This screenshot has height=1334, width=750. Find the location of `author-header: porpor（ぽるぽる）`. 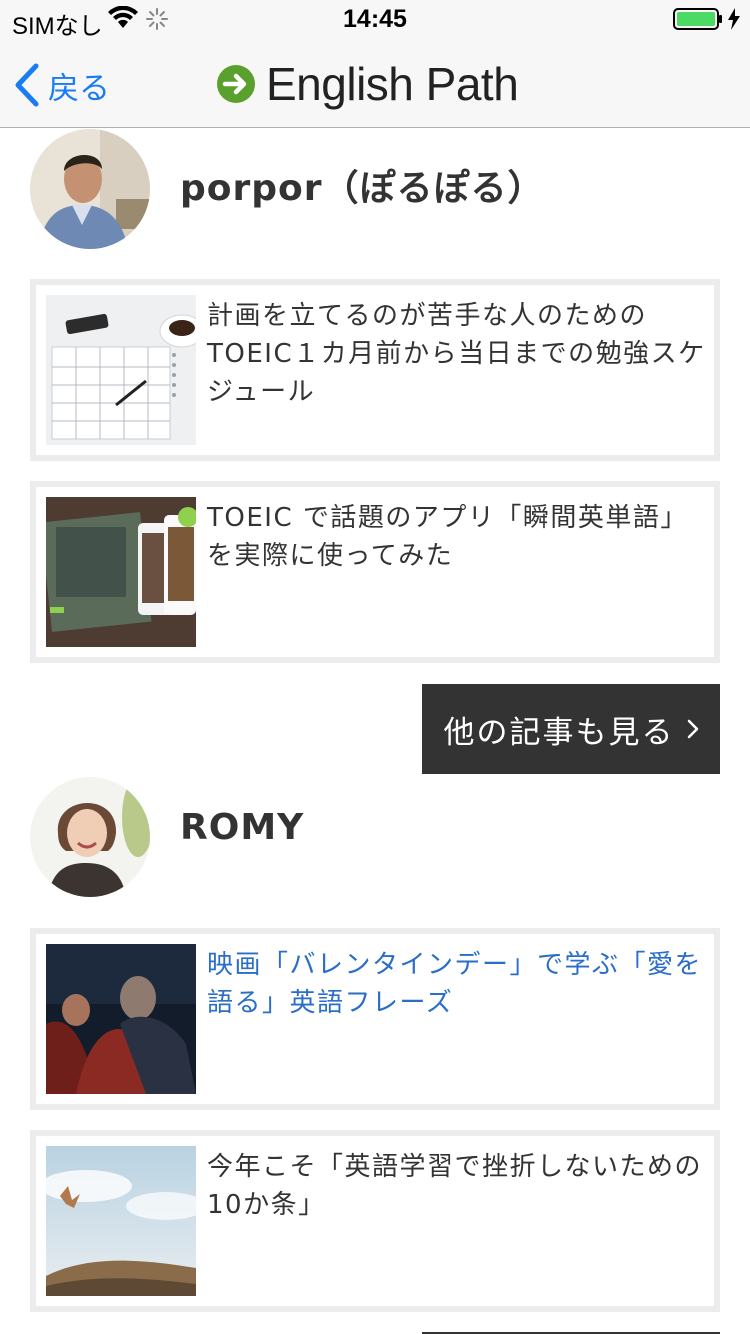

author-header: porpor（ぽるぽる） is located at coordinates (375, 190).